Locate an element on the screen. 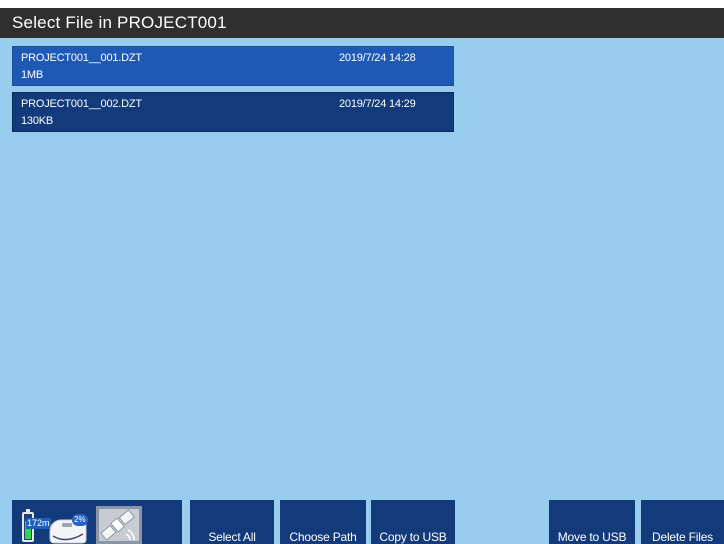 Image resolution: width=724 pixels, height=544 pixels. file-size: 130KB is located at coordinates (37, 121).